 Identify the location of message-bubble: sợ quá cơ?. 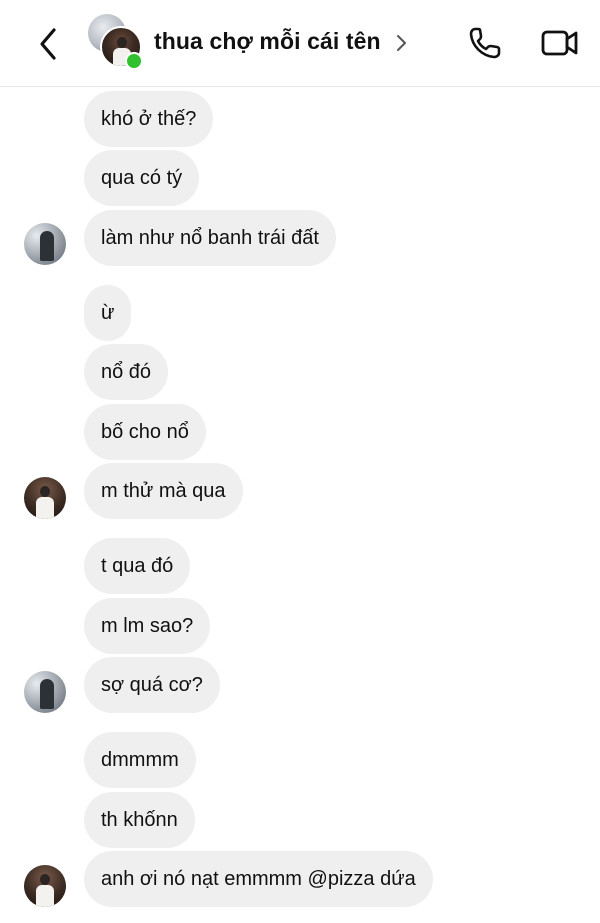
(152, 685).